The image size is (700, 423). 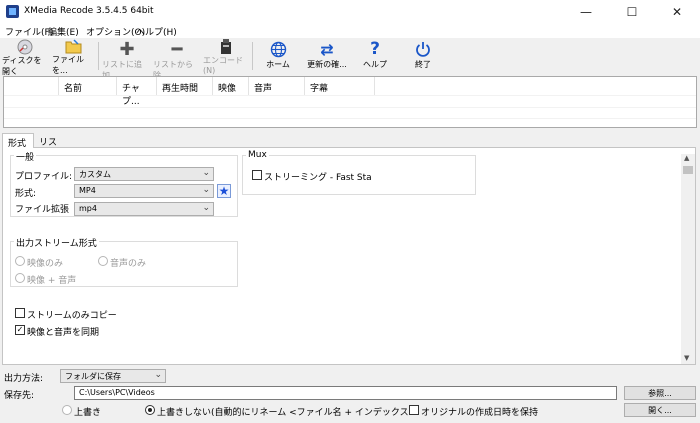 What do you see at coordinates (677, 12) in the screenshot?
I see `close-button: ✕` at bounding box center [677, 12].